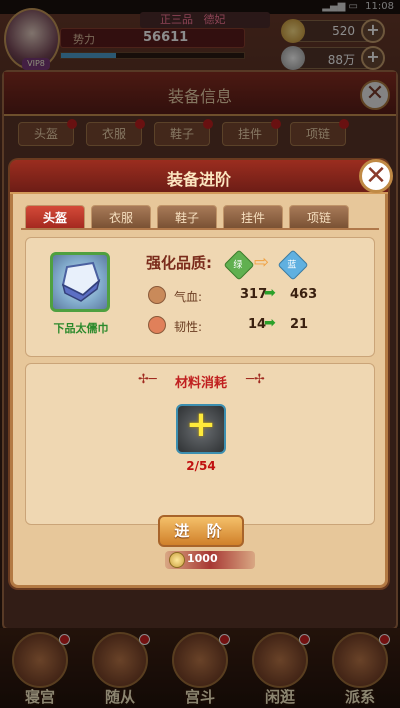  I want to click on tab-shoes: 鞋子, so click(187, 217).